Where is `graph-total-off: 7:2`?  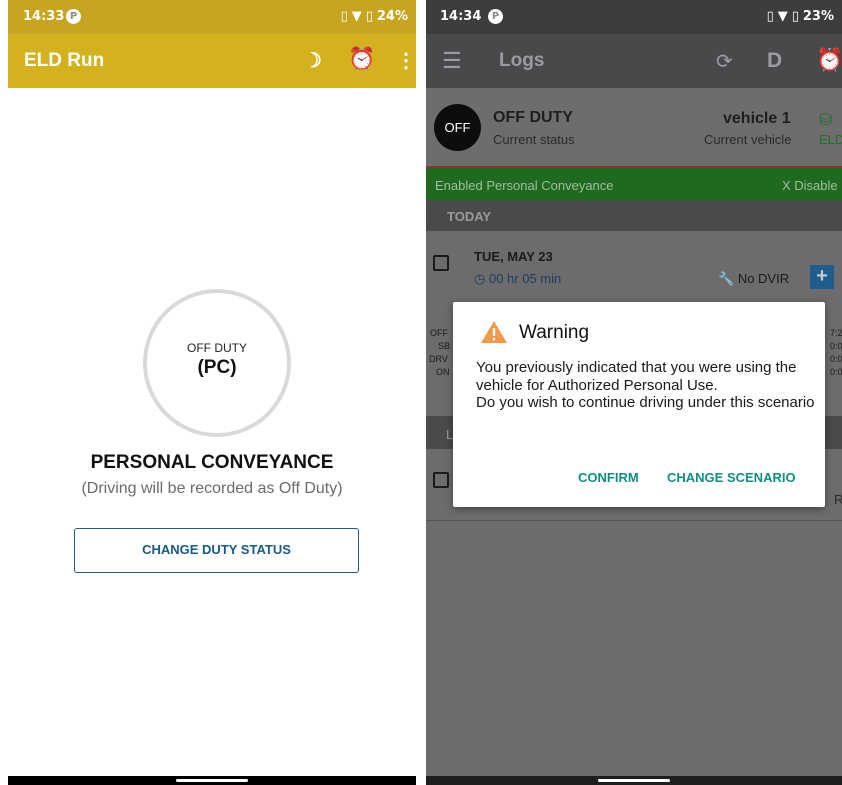 graph-total-off: 7:2 is located at coordinates (836, 333).